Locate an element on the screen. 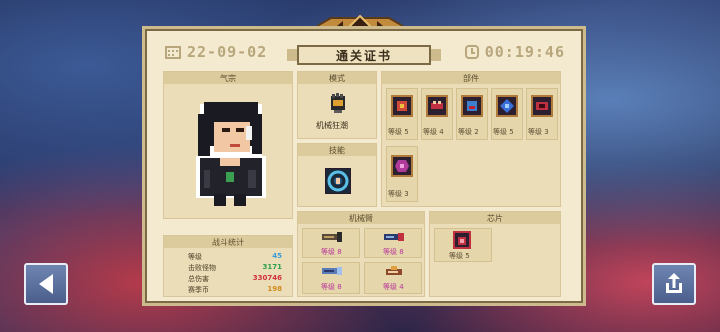 Image resolution: width=720 pixels, height=332 pixels. mech-arm-slot-2: 等级 8 is located at coordinates (393, 243).